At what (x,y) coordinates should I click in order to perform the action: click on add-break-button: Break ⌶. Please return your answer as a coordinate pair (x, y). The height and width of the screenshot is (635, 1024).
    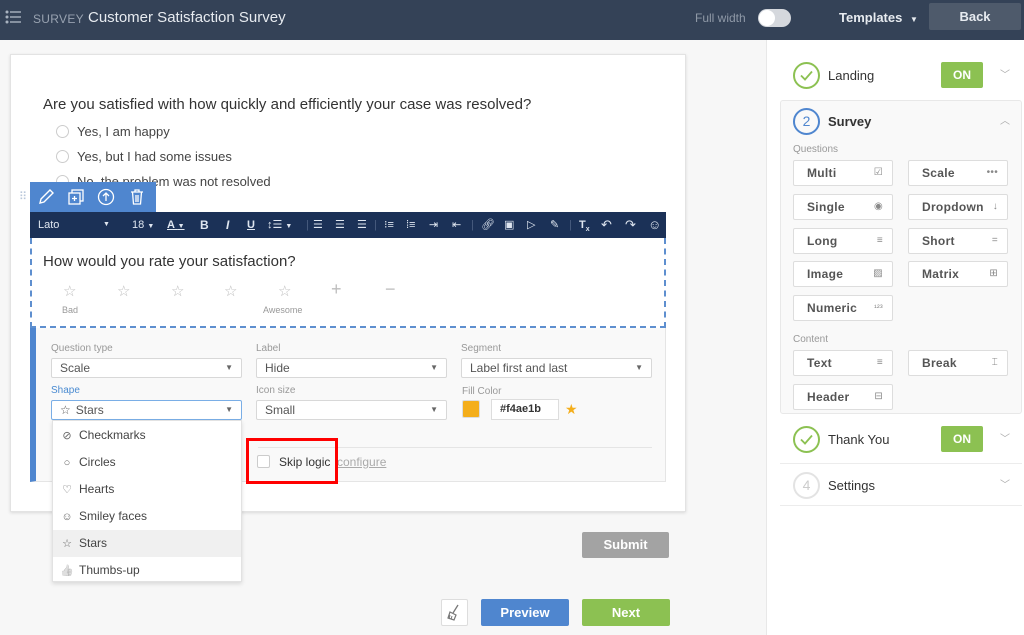
    Looking at the image, I should click on (958, 363).